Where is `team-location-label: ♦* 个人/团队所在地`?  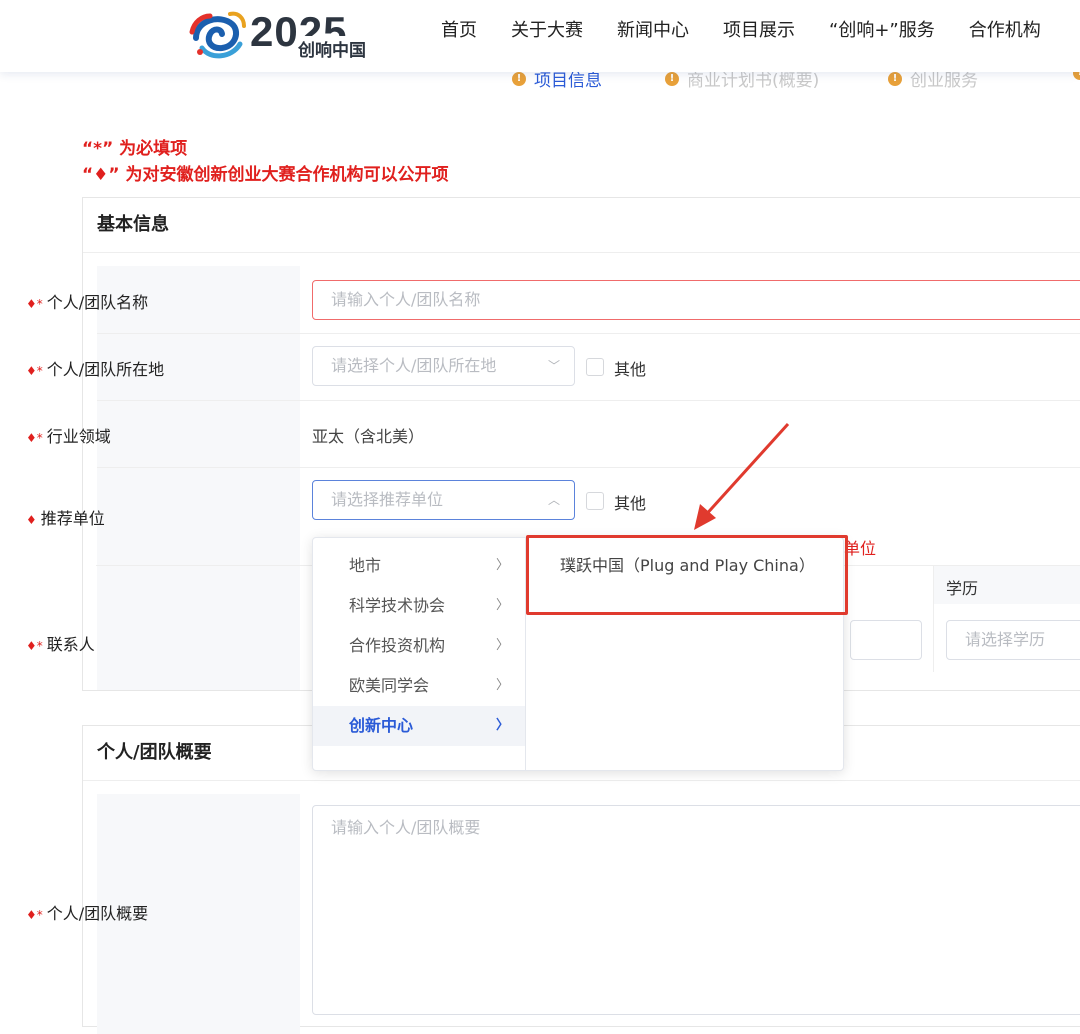
team-location-label: ♦* 个人/团队所在地 is located at coordinates (95, 369).